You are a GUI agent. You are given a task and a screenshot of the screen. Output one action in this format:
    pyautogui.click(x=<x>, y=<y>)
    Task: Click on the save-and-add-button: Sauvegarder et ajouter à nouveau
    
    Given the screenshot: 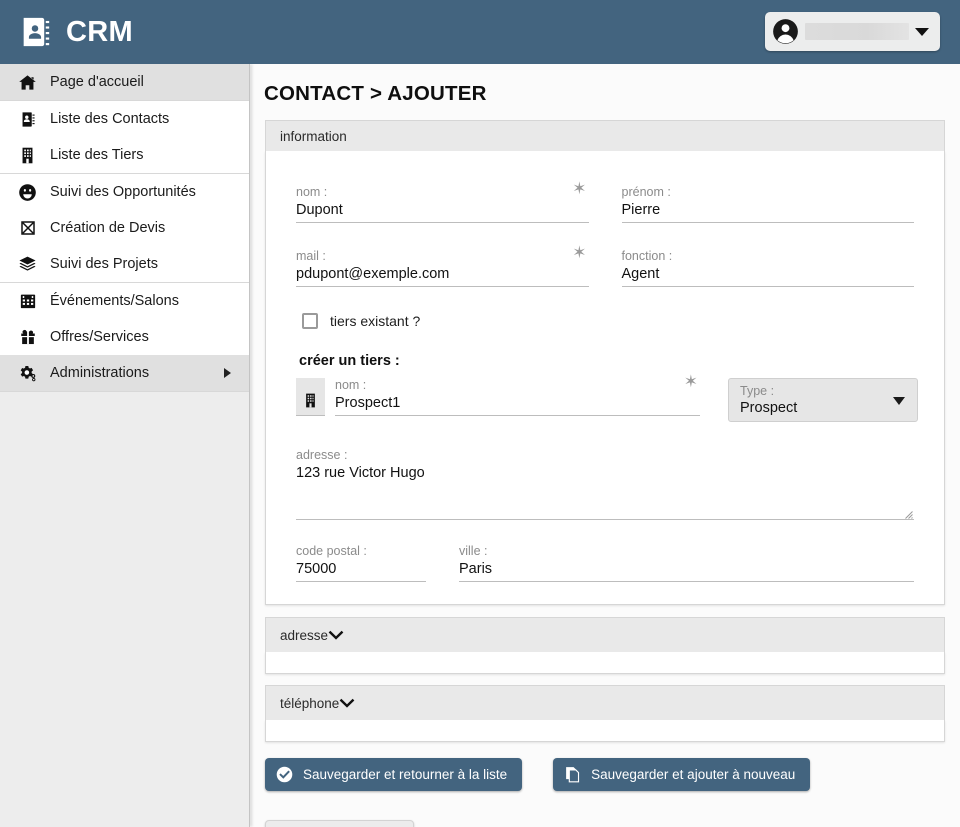 What is the action you would take?
    pyautogui.click(x=682, y=774)
    